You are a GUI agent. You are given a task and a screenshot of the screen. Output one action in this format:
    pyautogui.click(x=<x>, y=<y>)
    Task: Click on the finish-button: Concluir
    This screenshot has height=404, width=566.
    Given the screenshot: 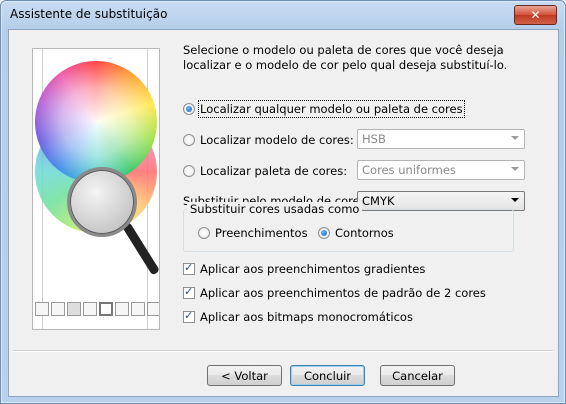 What is the action you would take?
    pyautogui.click(x=327, y=375)
    